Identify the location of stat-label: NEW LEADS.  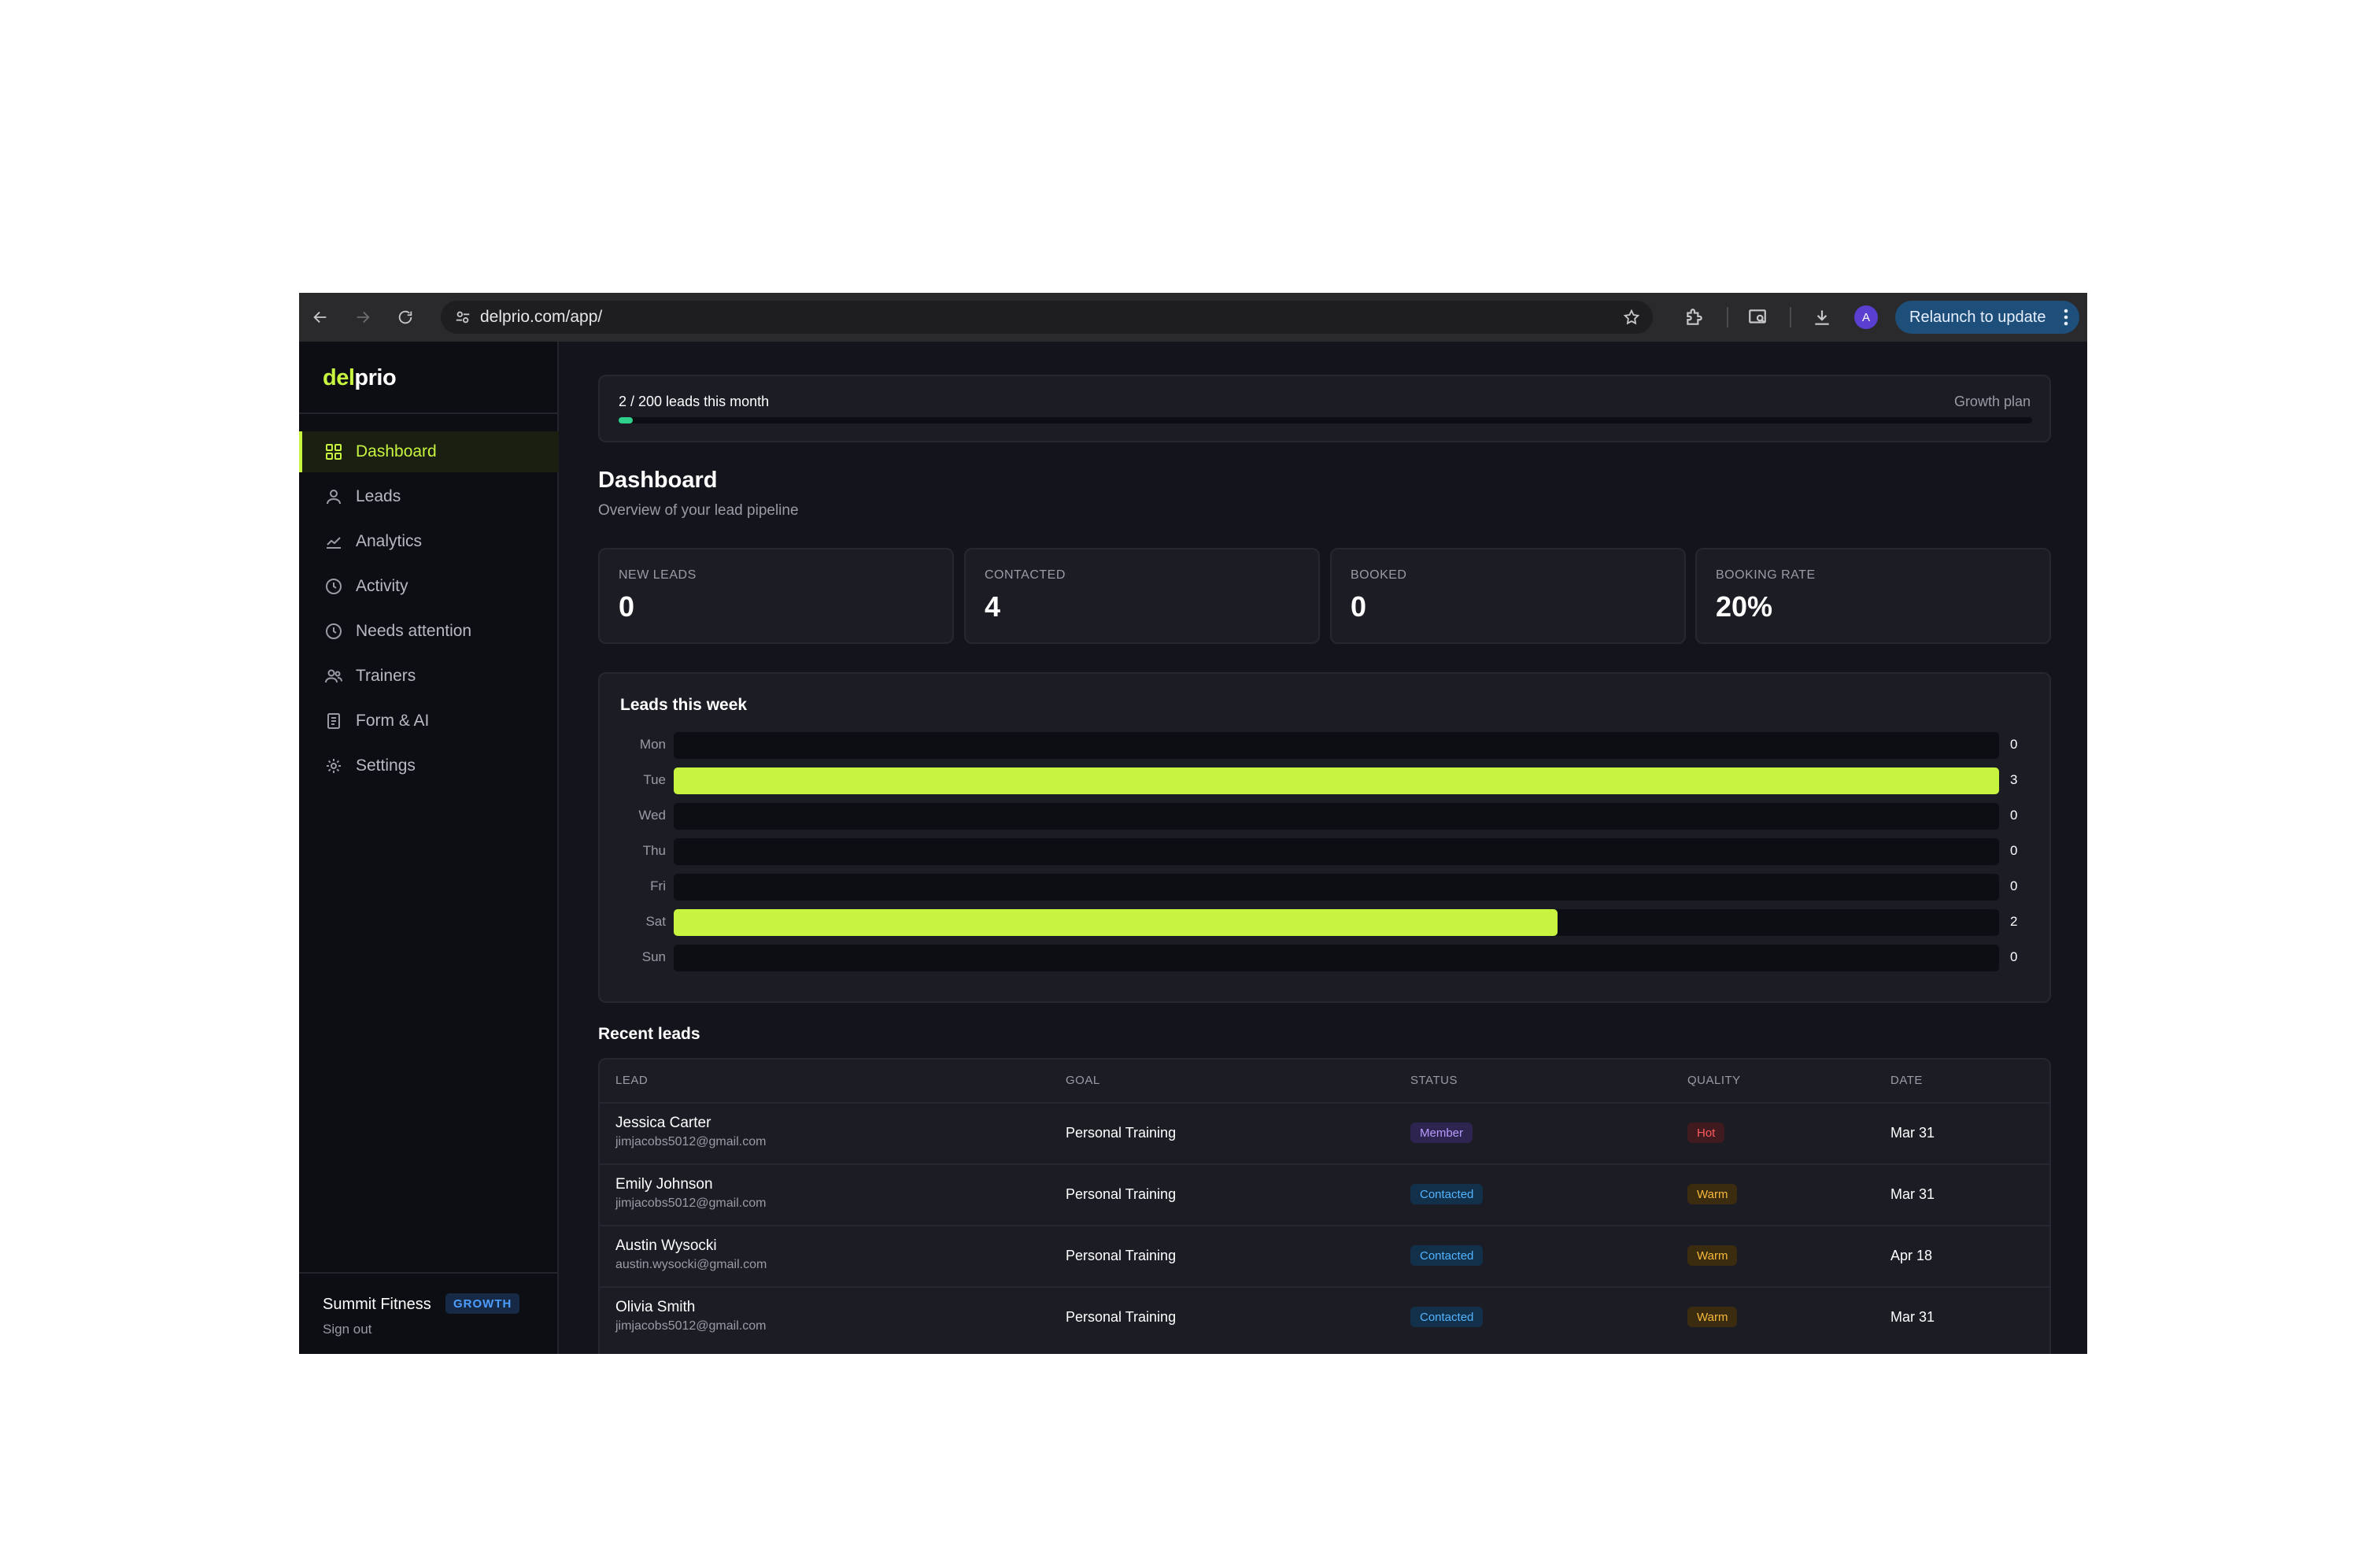
(658, 575).